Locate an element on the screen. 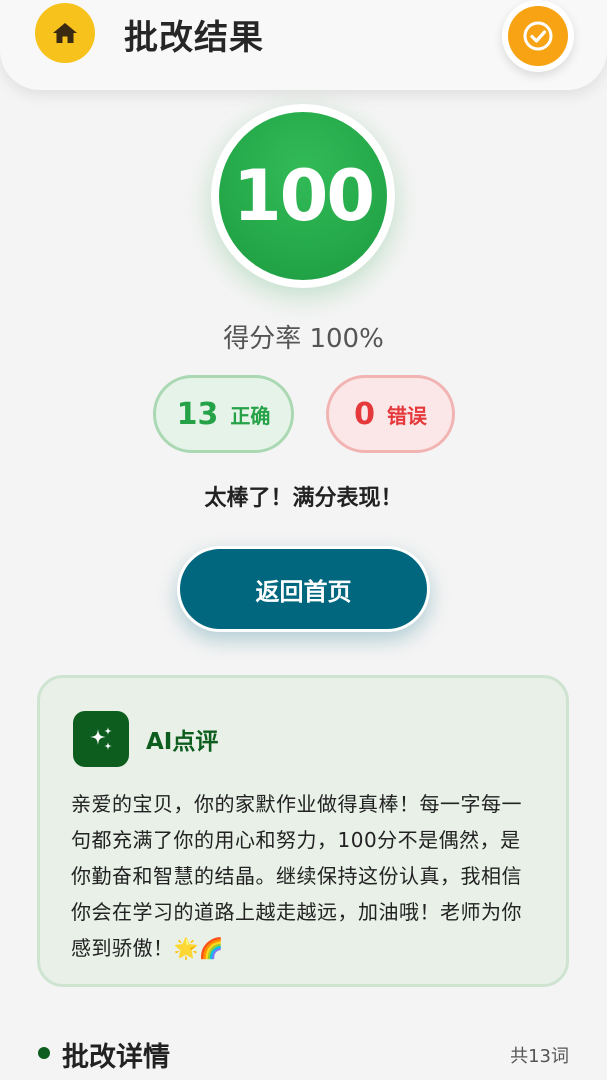 This screenshot has width=607, height=1080. ai-icon-box is located at coordinates (101, 739).